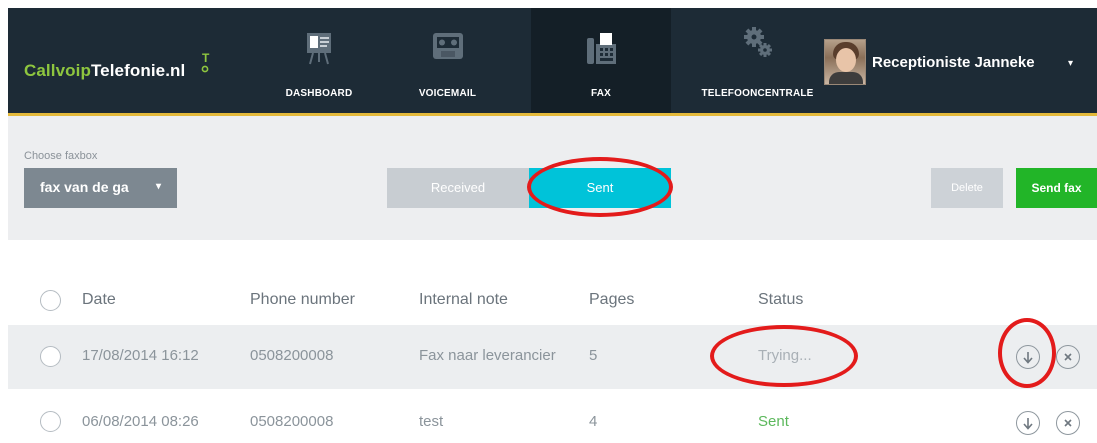 This screenshot has width=1097, height=443. What do you see at coordinates (953, 62) in the screenshot?
I see `user-name: Receptioniste Janneke` at bounding box center [953, 62].